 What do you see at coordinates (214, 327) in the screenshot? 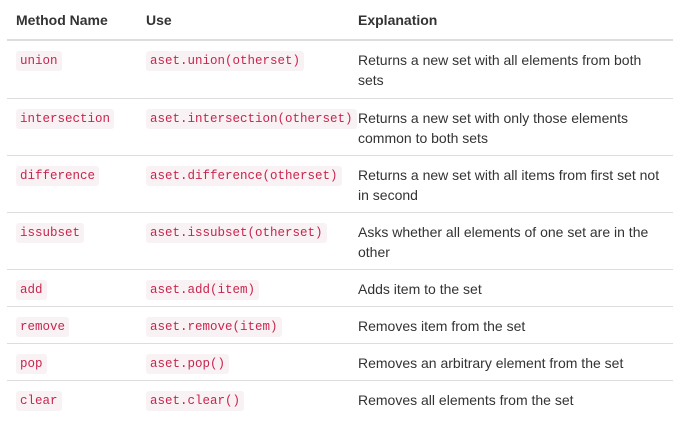
I see `method-usage: aset.remove(item)` at bounding box center [214, 327].